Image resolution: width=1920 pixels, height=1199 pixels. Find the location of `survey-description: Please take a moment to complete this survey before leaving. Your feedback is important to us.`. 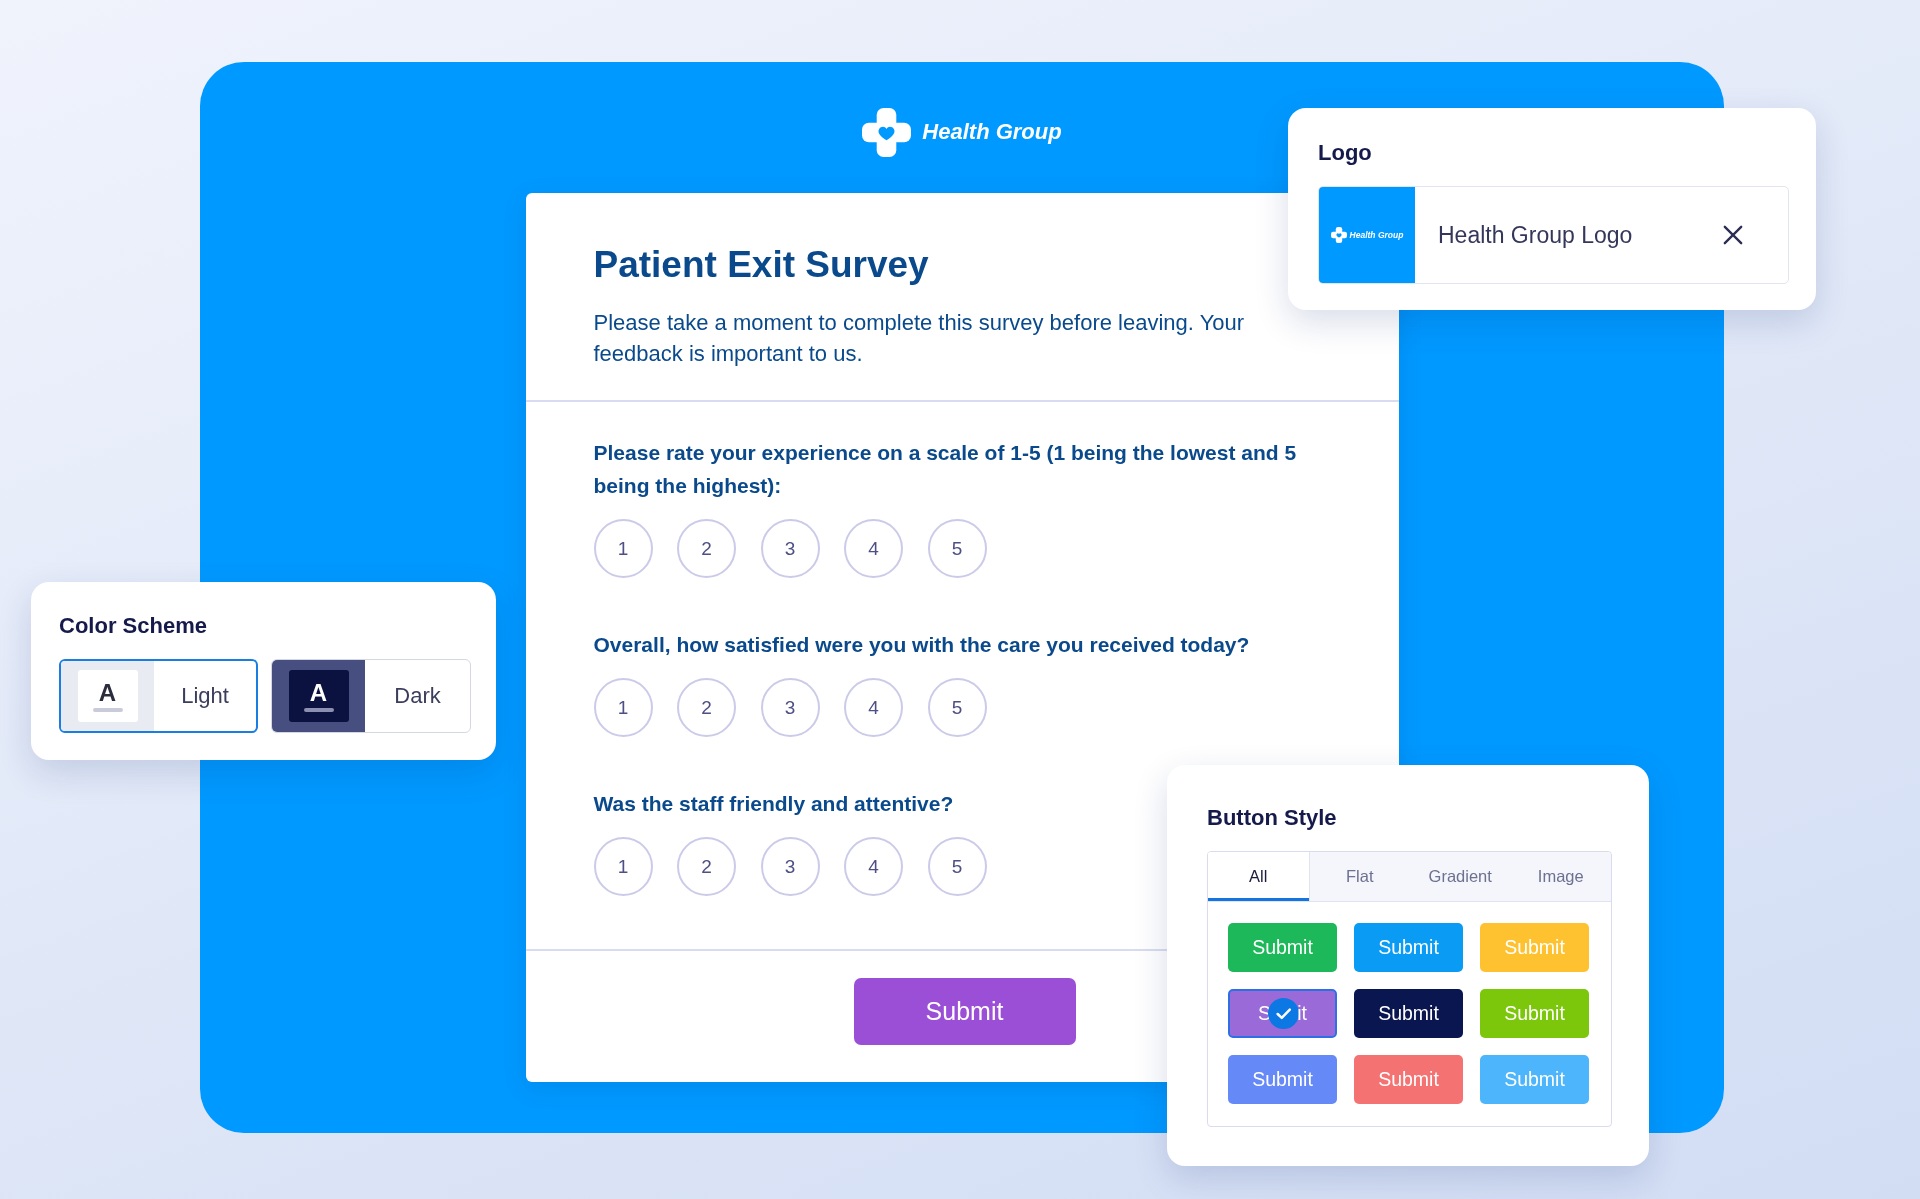

survey-description: Please take a moment to complete this survey before leaving. Your feedback is important to us. is located at coordinates (919, 338).